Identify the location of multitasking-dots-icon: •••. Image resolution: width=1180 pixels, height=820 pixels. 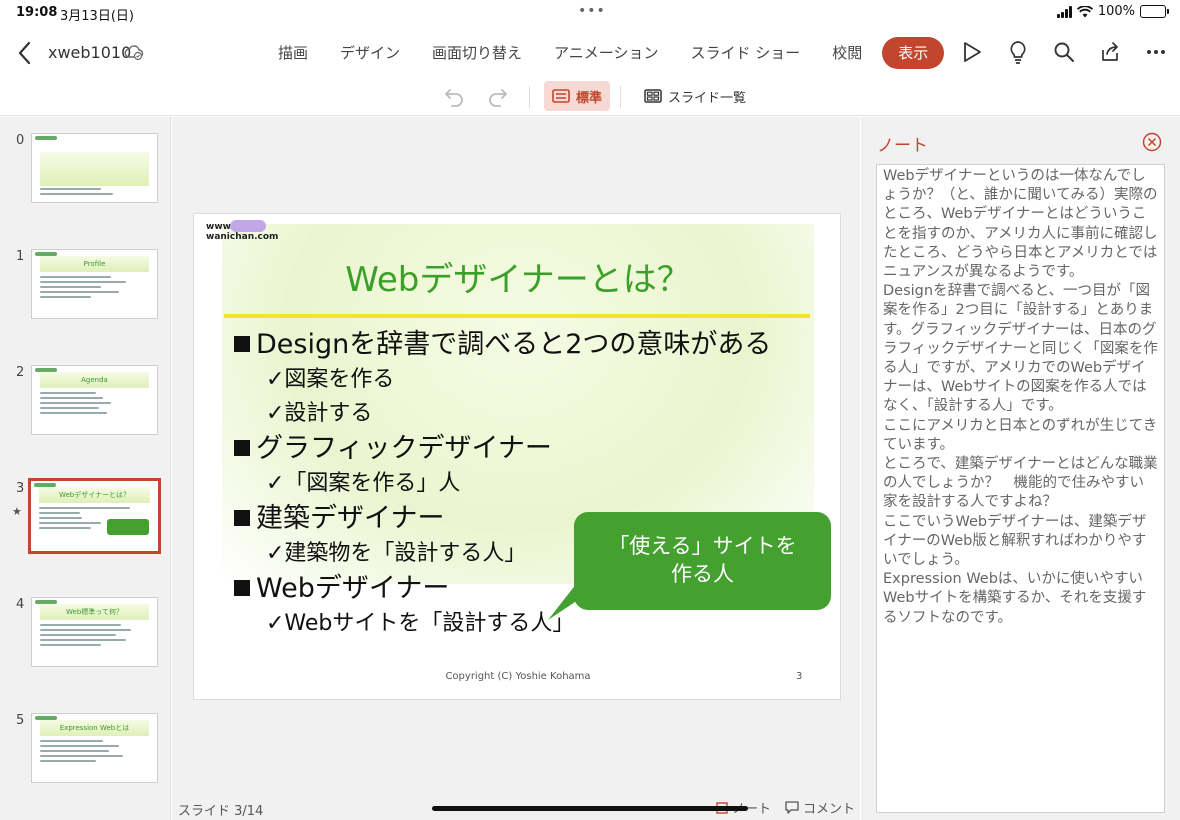
(592, 11).